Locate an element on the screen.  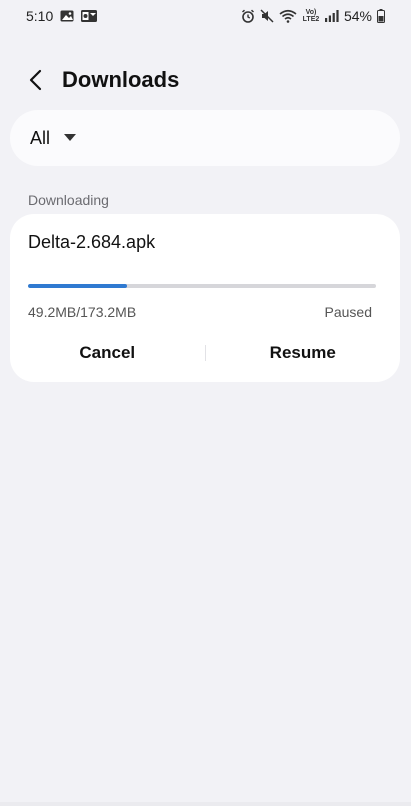
app-header: Downloads is located at coordinates (205, 80).